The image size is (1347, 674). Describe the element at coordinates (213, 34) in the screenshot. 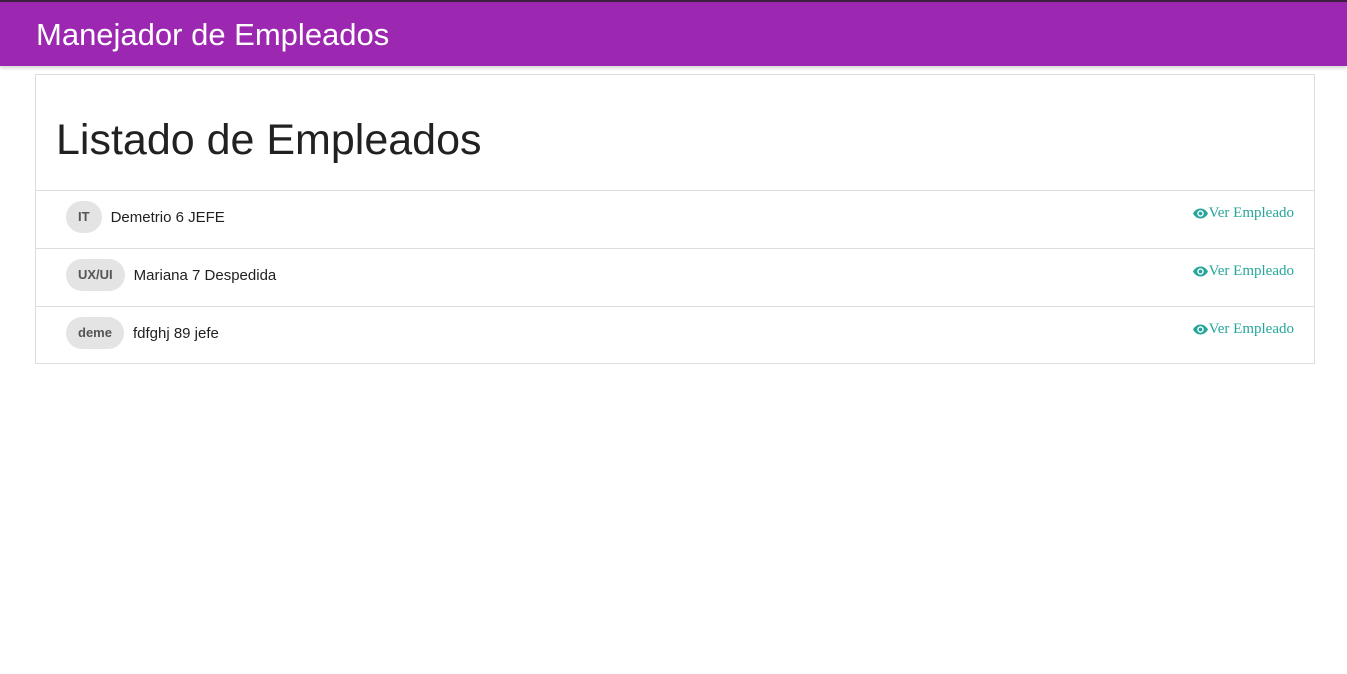

I see `app-title: Manejador de Empleados` at that location.